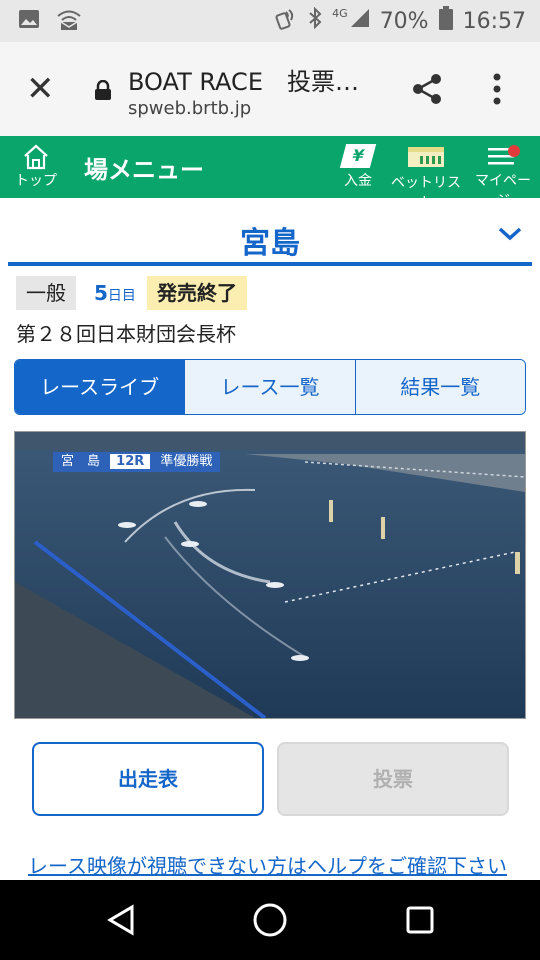  Describe the element at coordinates (46, 293) in the screenshot. I see `grade-badge: 一般` at that location.